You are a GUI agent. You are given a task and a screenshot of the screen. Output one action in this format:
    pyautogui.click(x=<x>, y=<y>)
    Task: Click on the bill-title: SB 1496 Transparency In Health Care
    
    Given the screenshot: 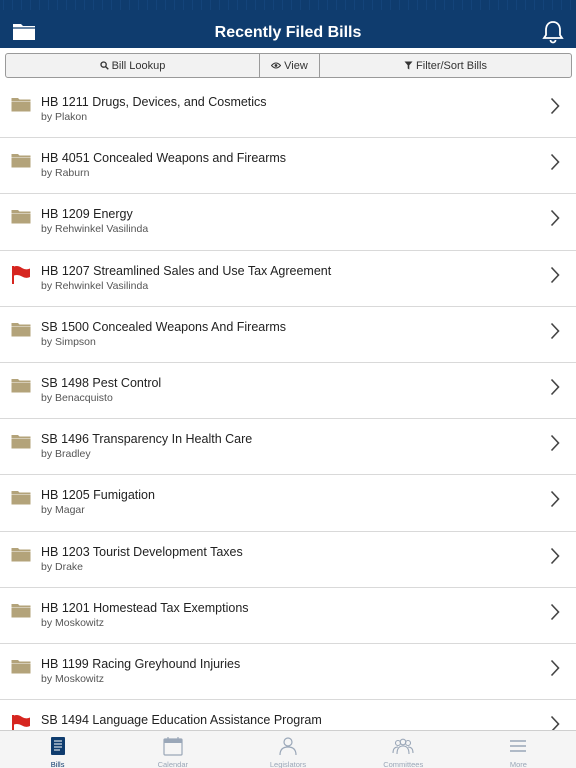 What is the action you would take?
    pyautogui.click(x=147, y=439)
    